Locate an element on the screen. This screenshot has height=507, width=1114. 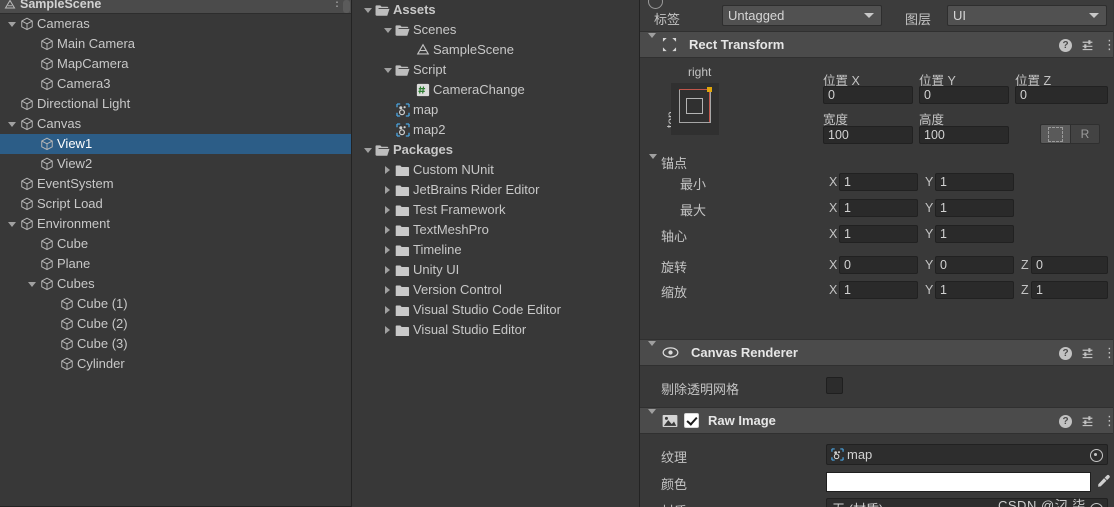
project-item: JetBrains Rider Editor is located at coordinates (495, 190).